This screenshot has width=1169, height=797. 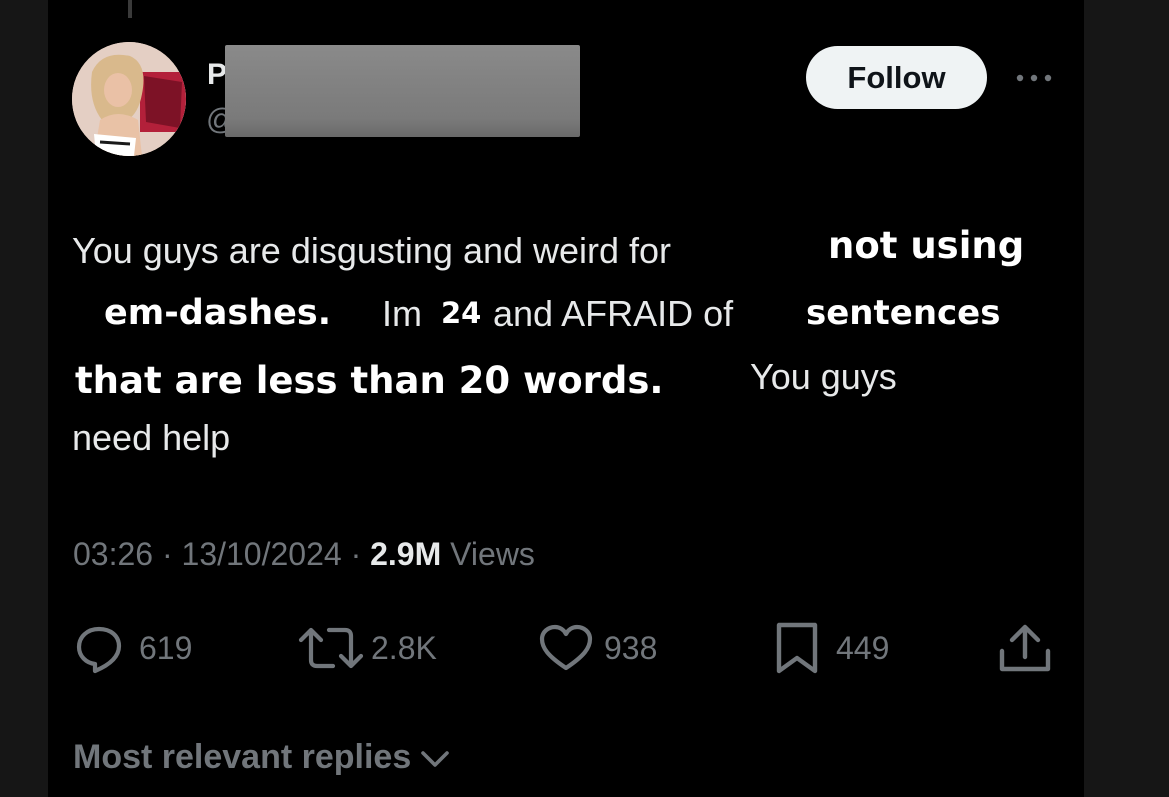 I want to click on bookmark-count: 449, so click(x=863, y=647).